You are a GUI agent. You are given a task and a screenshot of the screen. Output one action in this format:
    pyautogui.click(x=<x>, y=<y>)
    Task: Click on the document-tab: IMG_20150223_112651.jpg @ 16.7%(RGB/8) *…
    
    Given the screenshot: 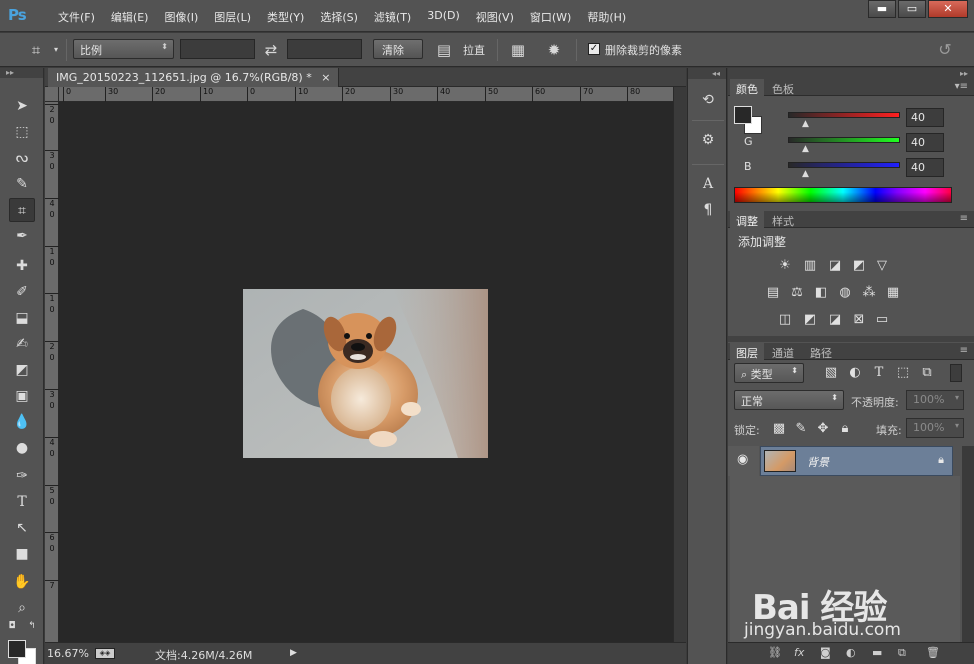 What is the action you would take?
    pyautogui.click(x=194, y=77)
    